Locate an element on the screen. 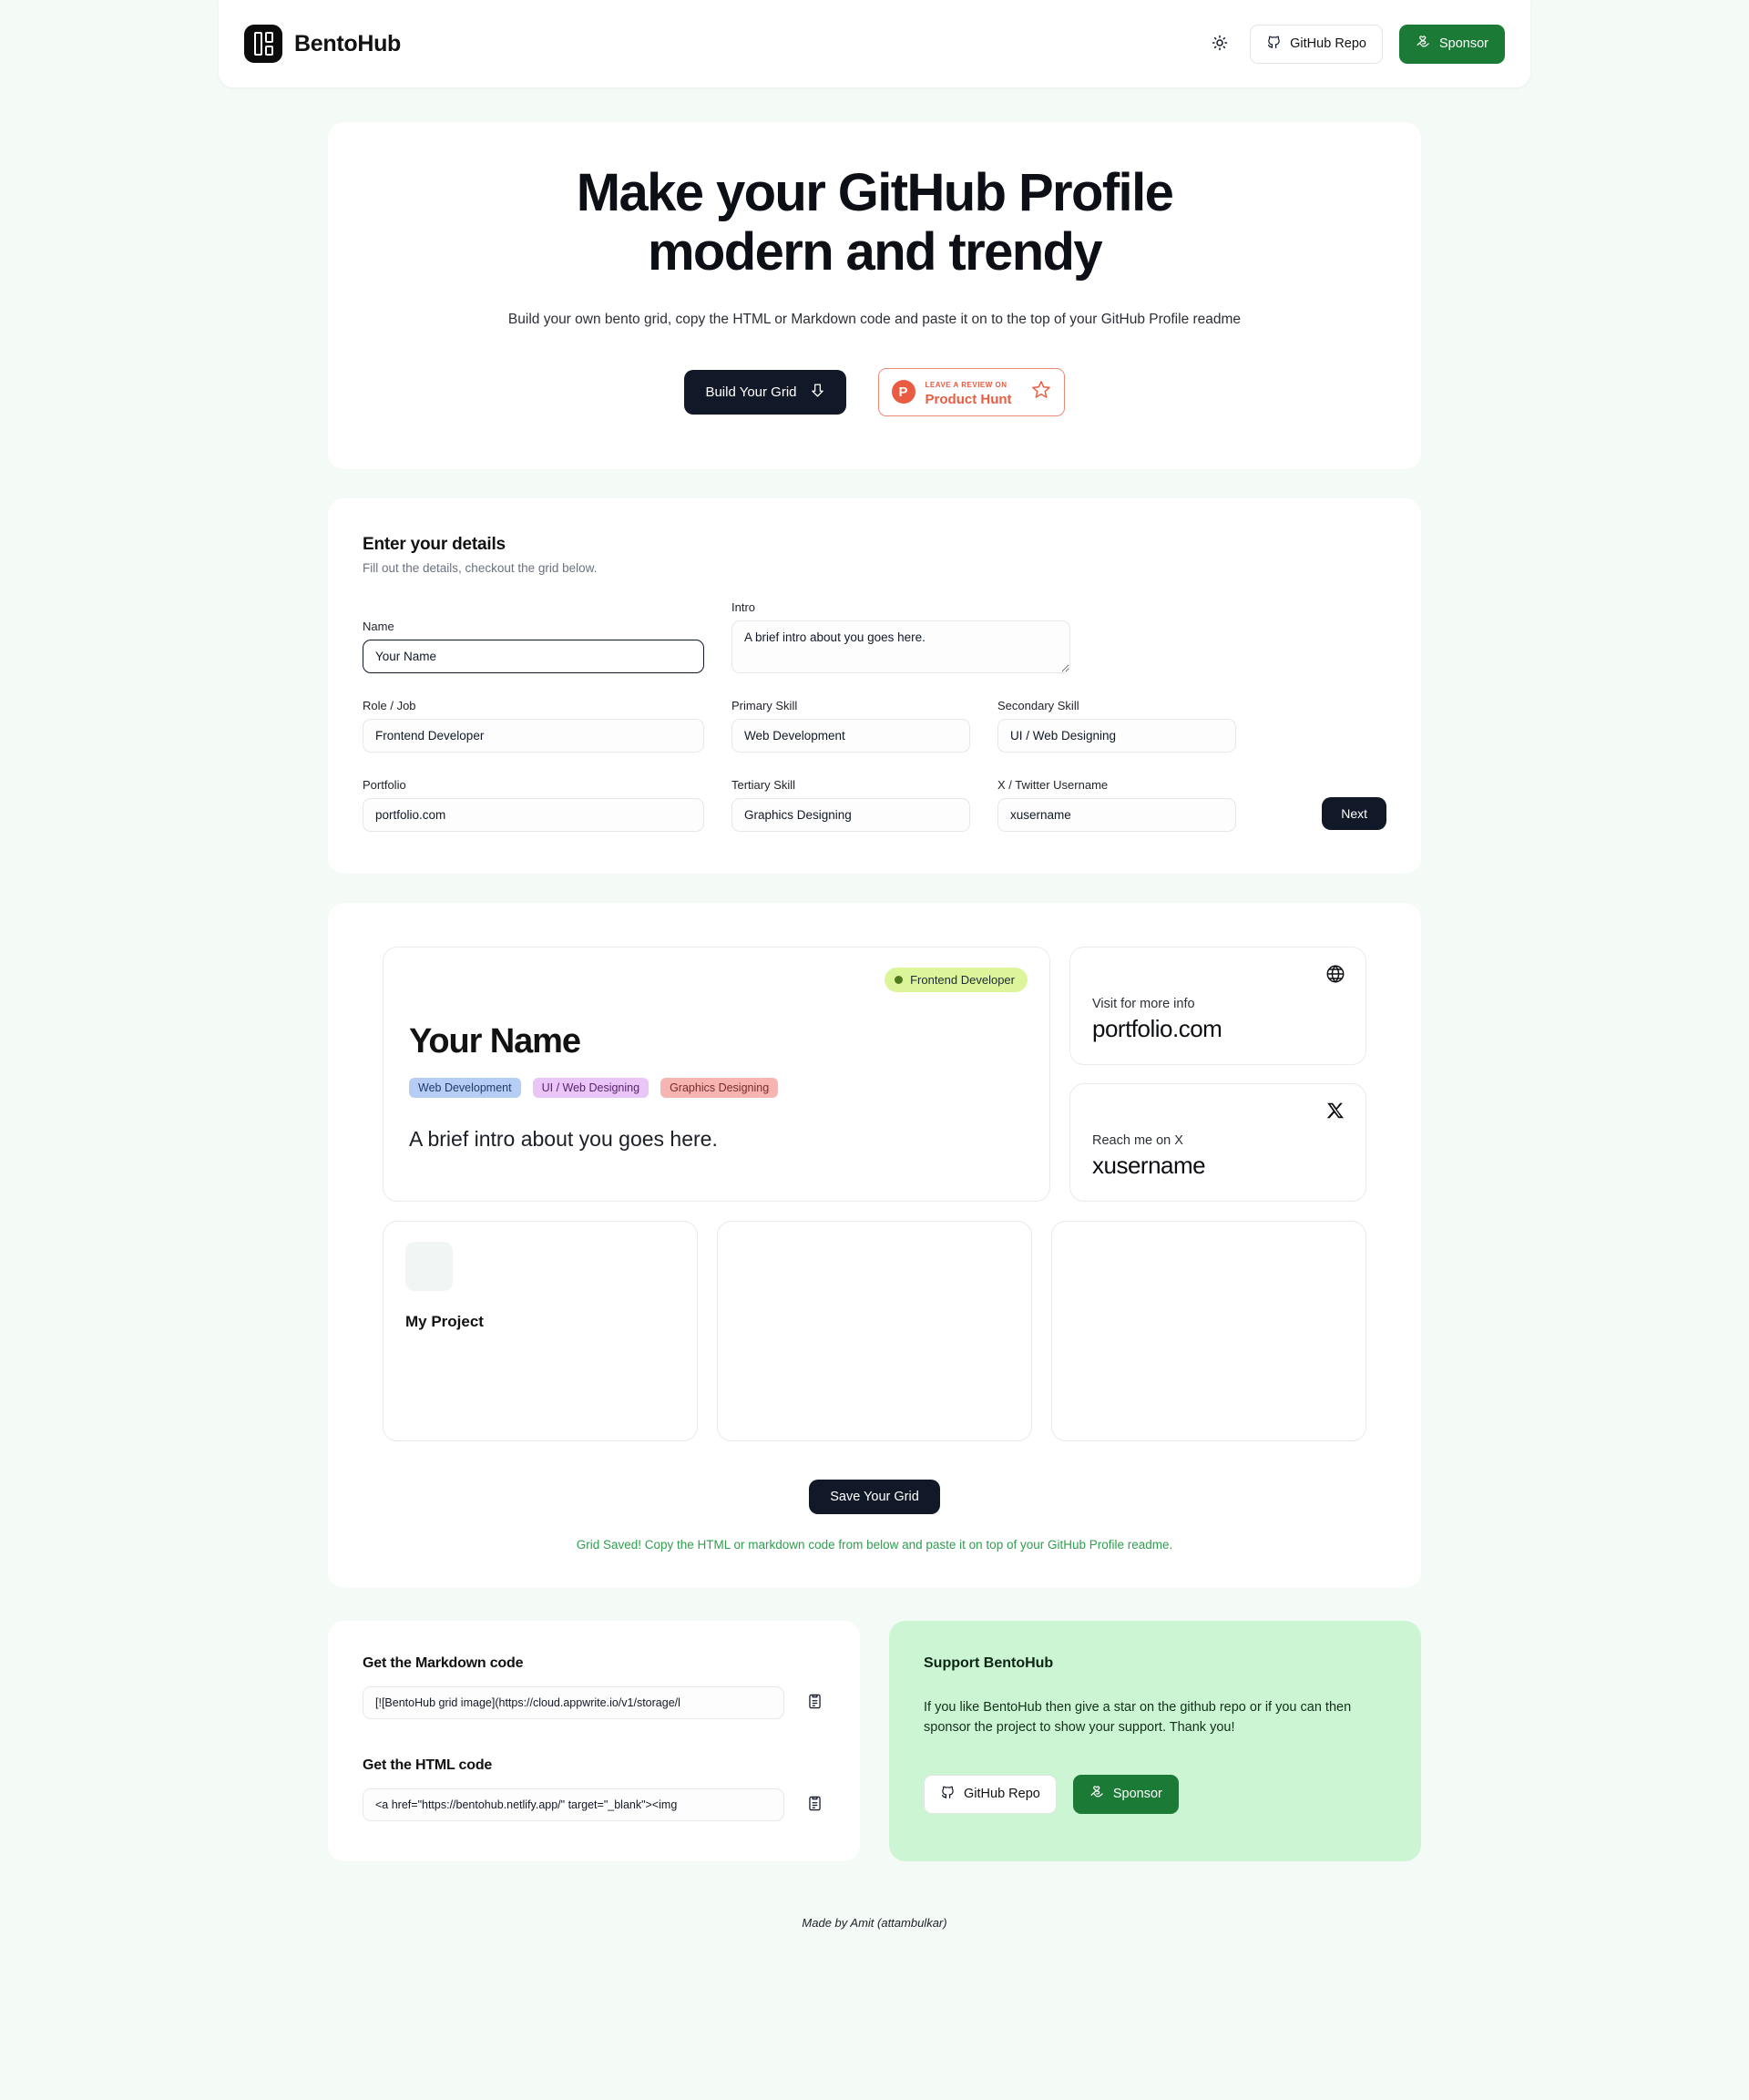 The height and width of the screenshot is (2100, 1749). build-grid-label: Build Your Grid is located at coordinates (751, 392).